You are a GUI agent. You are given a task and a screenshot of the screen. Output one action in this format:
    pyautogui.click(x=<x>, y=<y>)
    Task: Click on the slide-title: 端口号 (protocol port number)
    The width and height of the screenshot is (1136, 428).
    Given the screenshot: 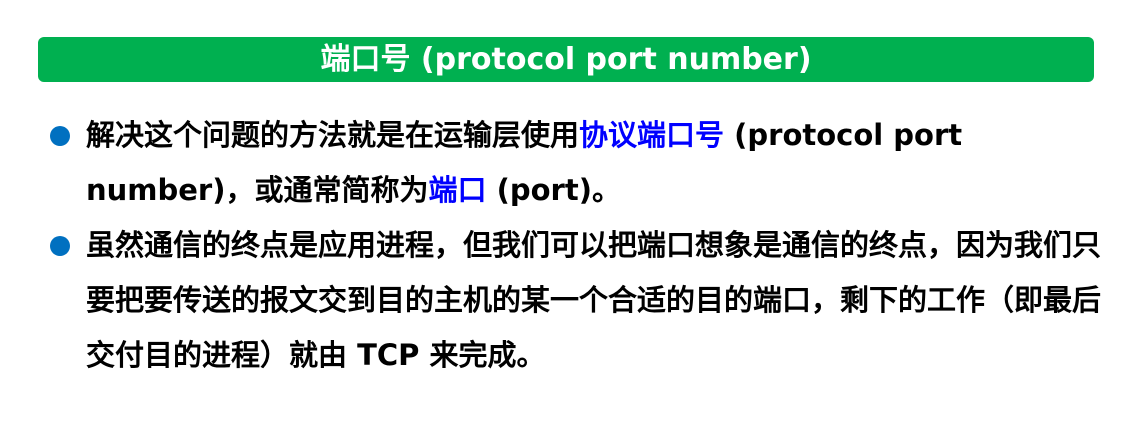 What is the action you would take?
    pyautogui.click(x=566, y=59)
    